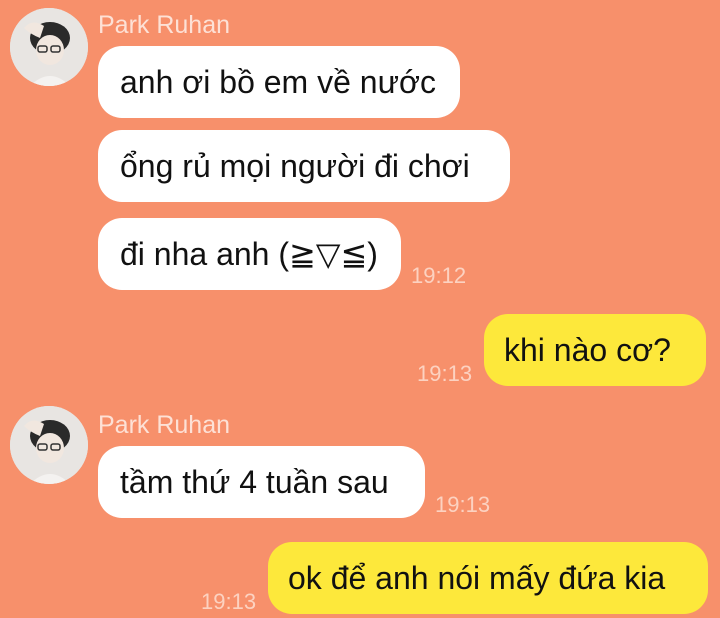 Image resolution: width=720 pixels, height=618 pixels. I want to click on message-bubble: tầm thứ 4 tuần sau, so click(261, 482).